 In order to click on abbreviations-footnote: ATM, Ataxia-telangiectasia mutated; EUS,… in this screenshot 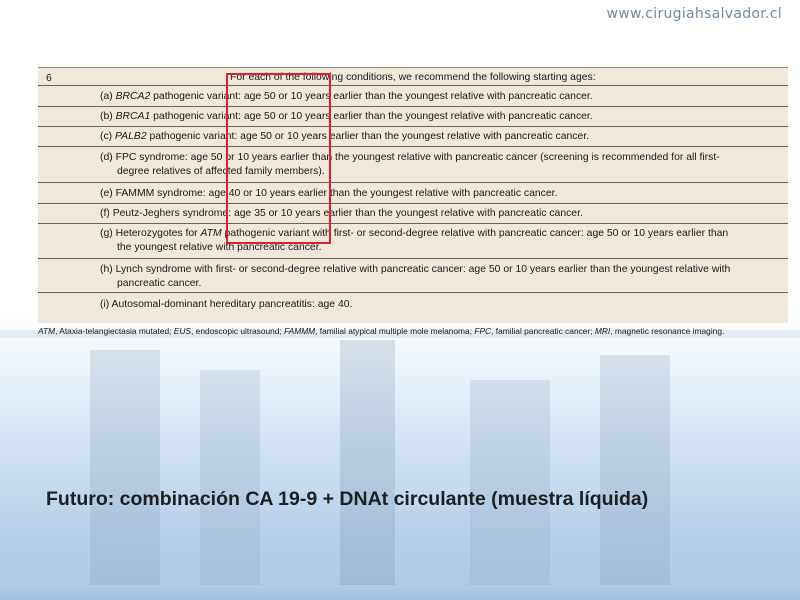, I will do `click(381, 331)`.